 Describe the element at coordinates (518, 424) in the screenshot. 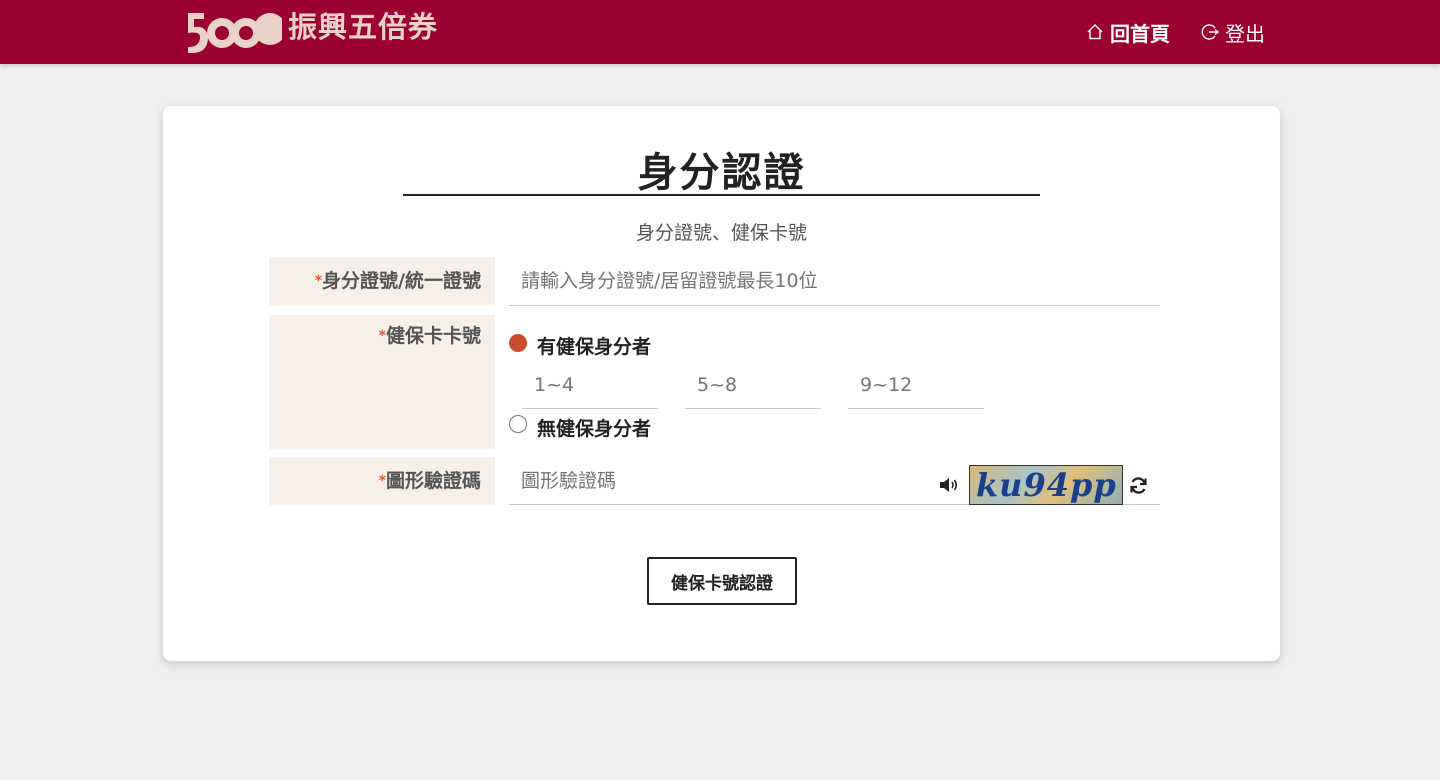

I see `radio-no-insurance` at that location.